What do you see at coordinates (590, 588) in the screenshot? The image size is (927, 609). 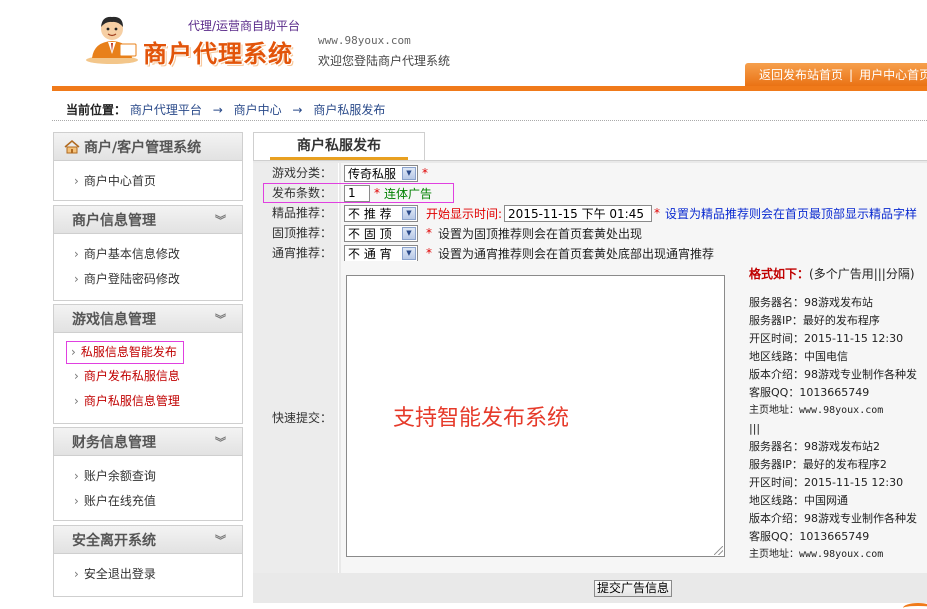 I see `submit-row: 提交广告信息` at bounding box center [590, 588].